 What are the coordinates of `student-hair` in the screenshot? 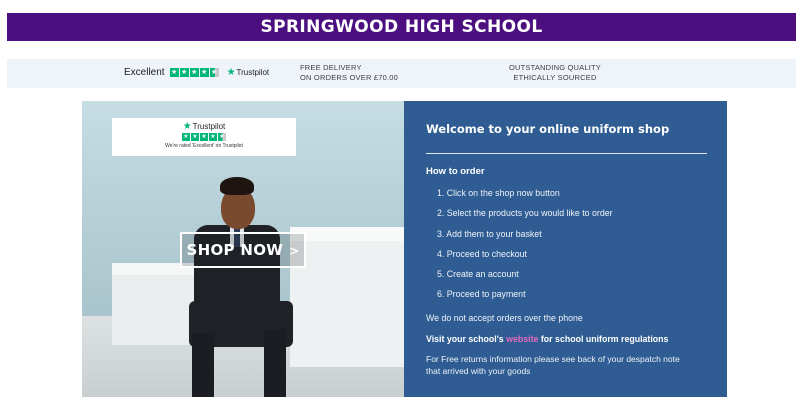 It's located at (237, 186).